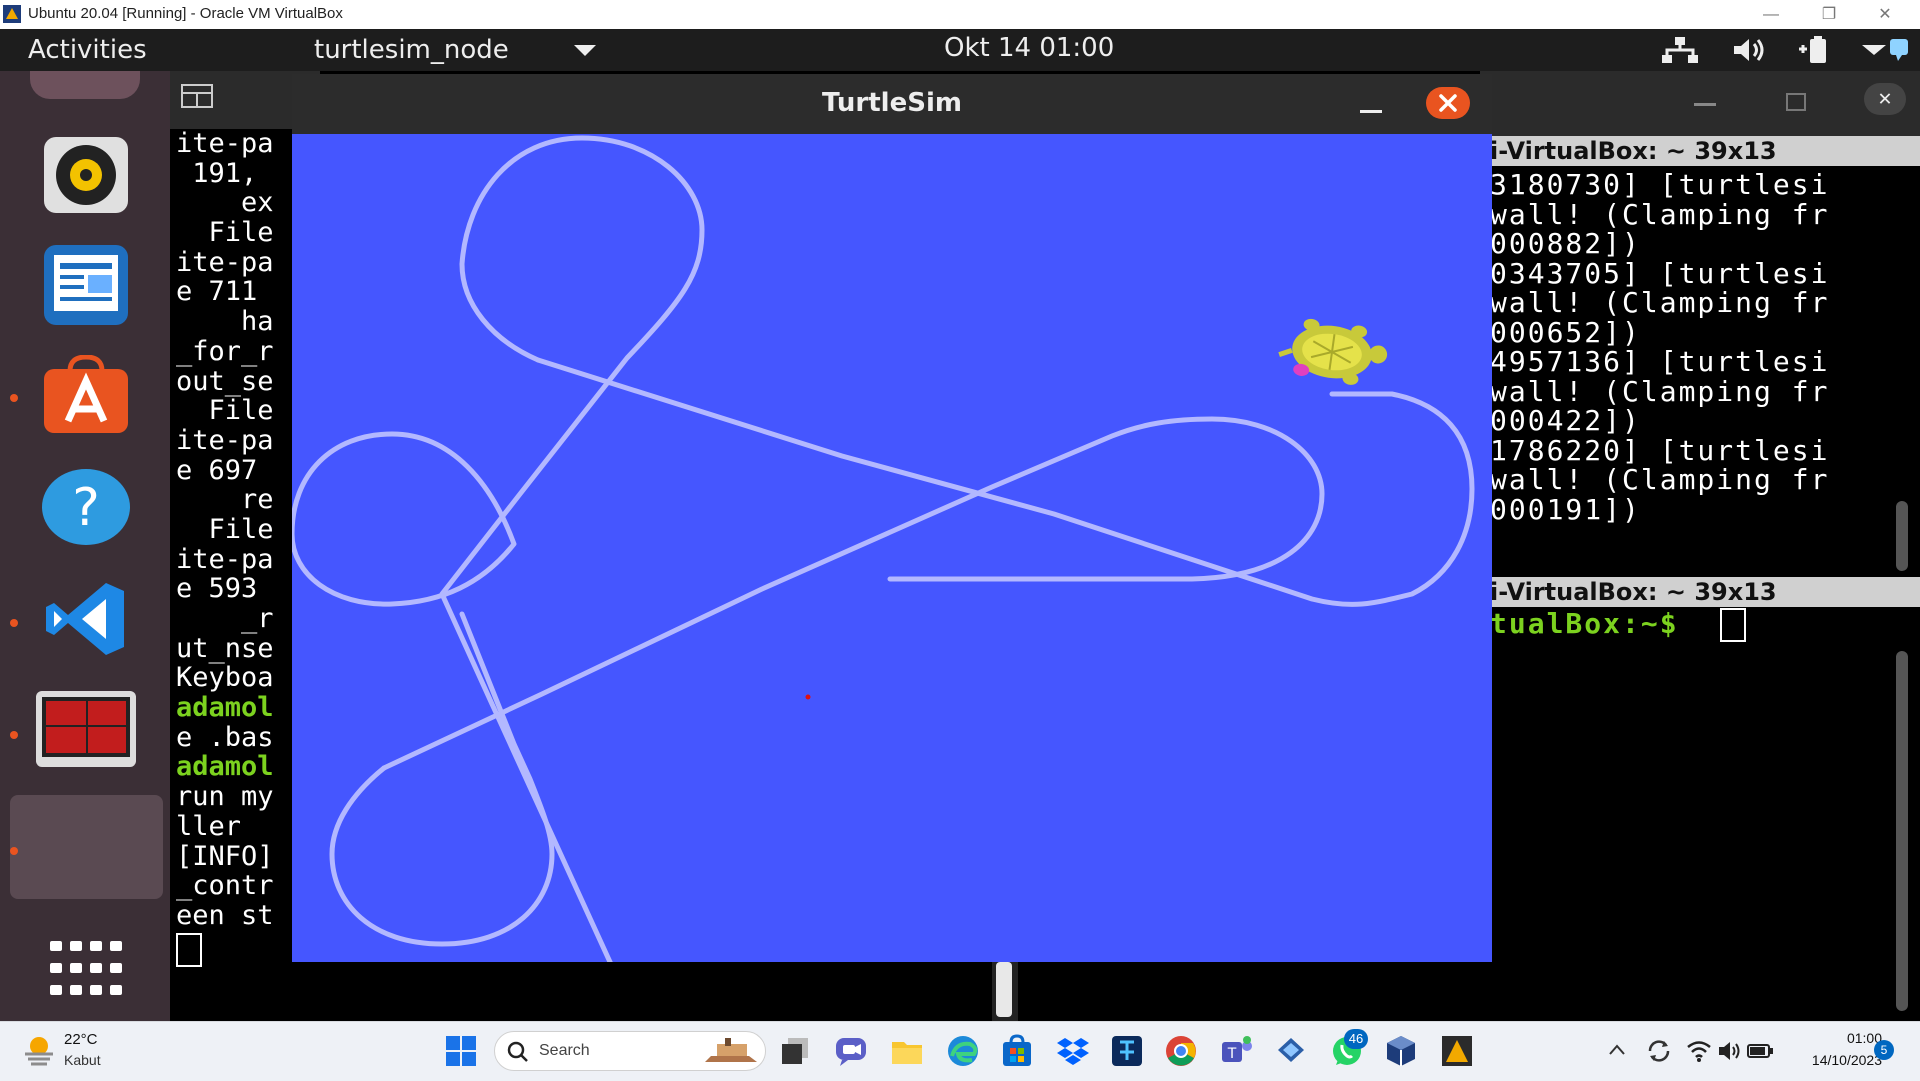 The height and width of the screenshot is (1081, 1920). What do you see at coordinates (86, 175) in the screenshot?
I see `rhythmbox-icon` at bounding box center [86, 175].